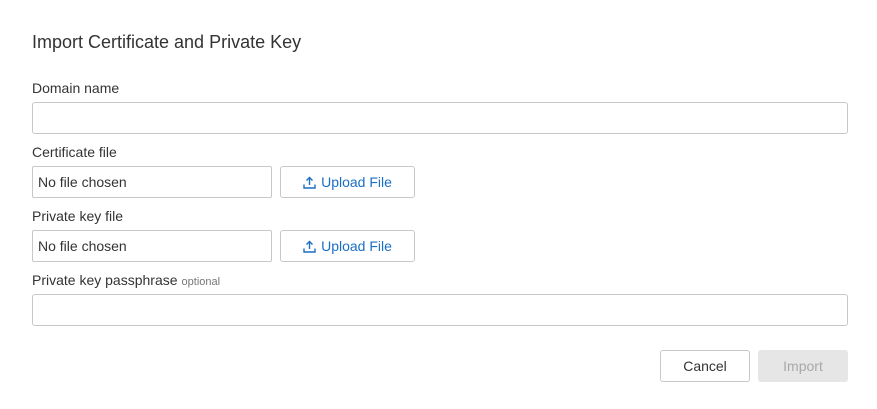  Describe the element at coordinates (440, 310) in the screenshot. I see `passphrase-input` at that location.